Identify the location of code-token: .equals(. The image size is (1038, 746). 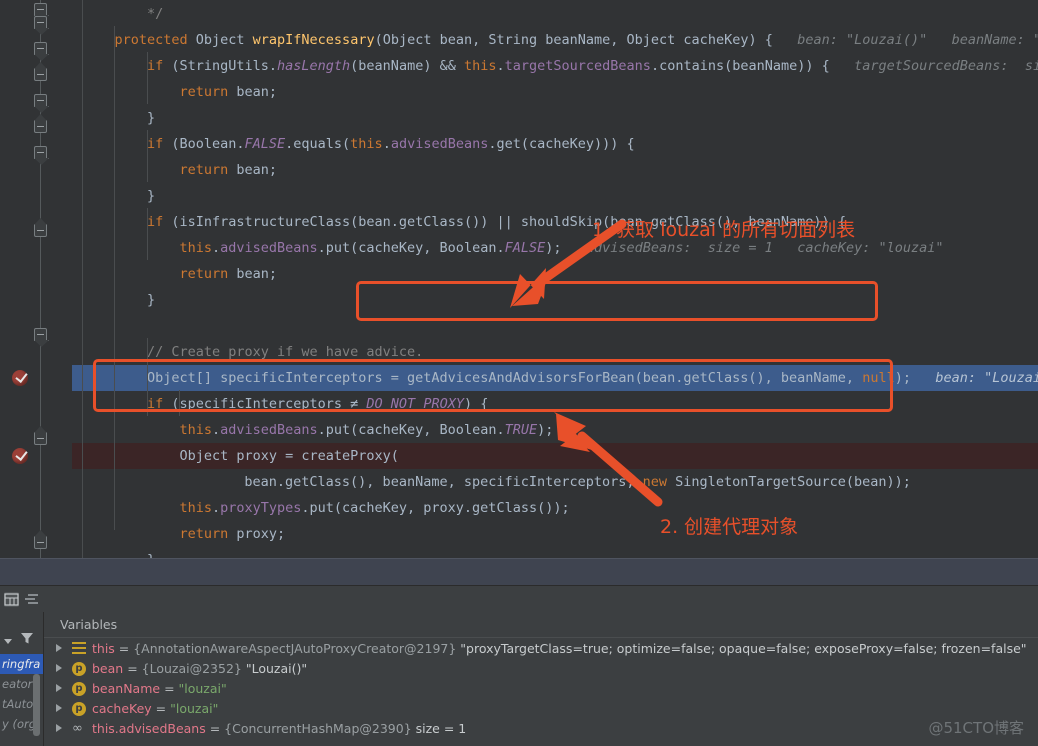
(318, 144).